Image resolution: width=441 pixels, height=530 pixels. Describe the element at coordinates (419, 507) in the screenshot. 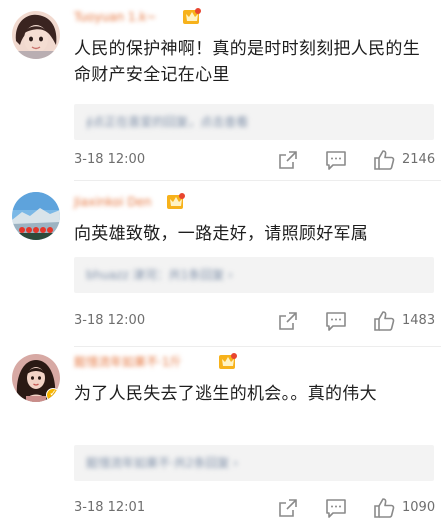

I see `like-count: 1090` at that location.